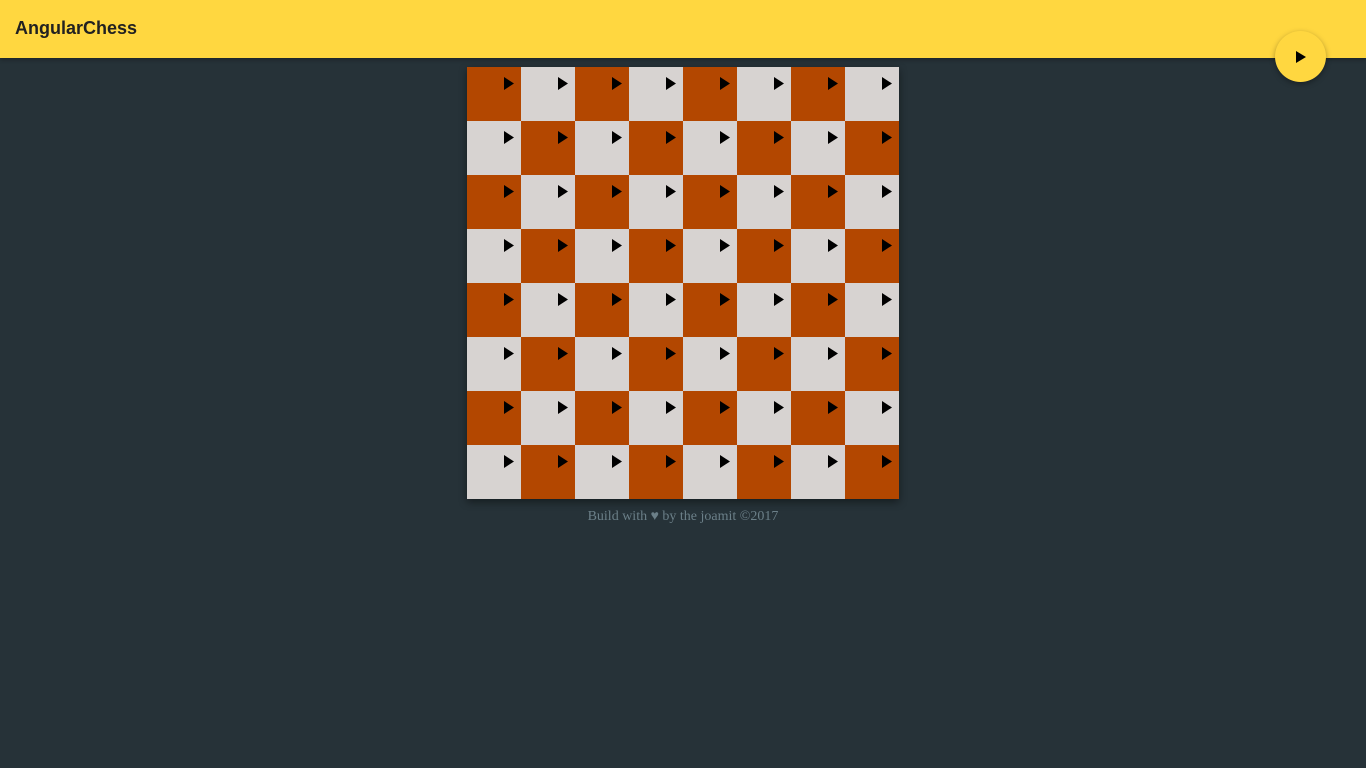 This screenshot has width=1366, height=768. I want to click on play-button, so click(1300, 56).